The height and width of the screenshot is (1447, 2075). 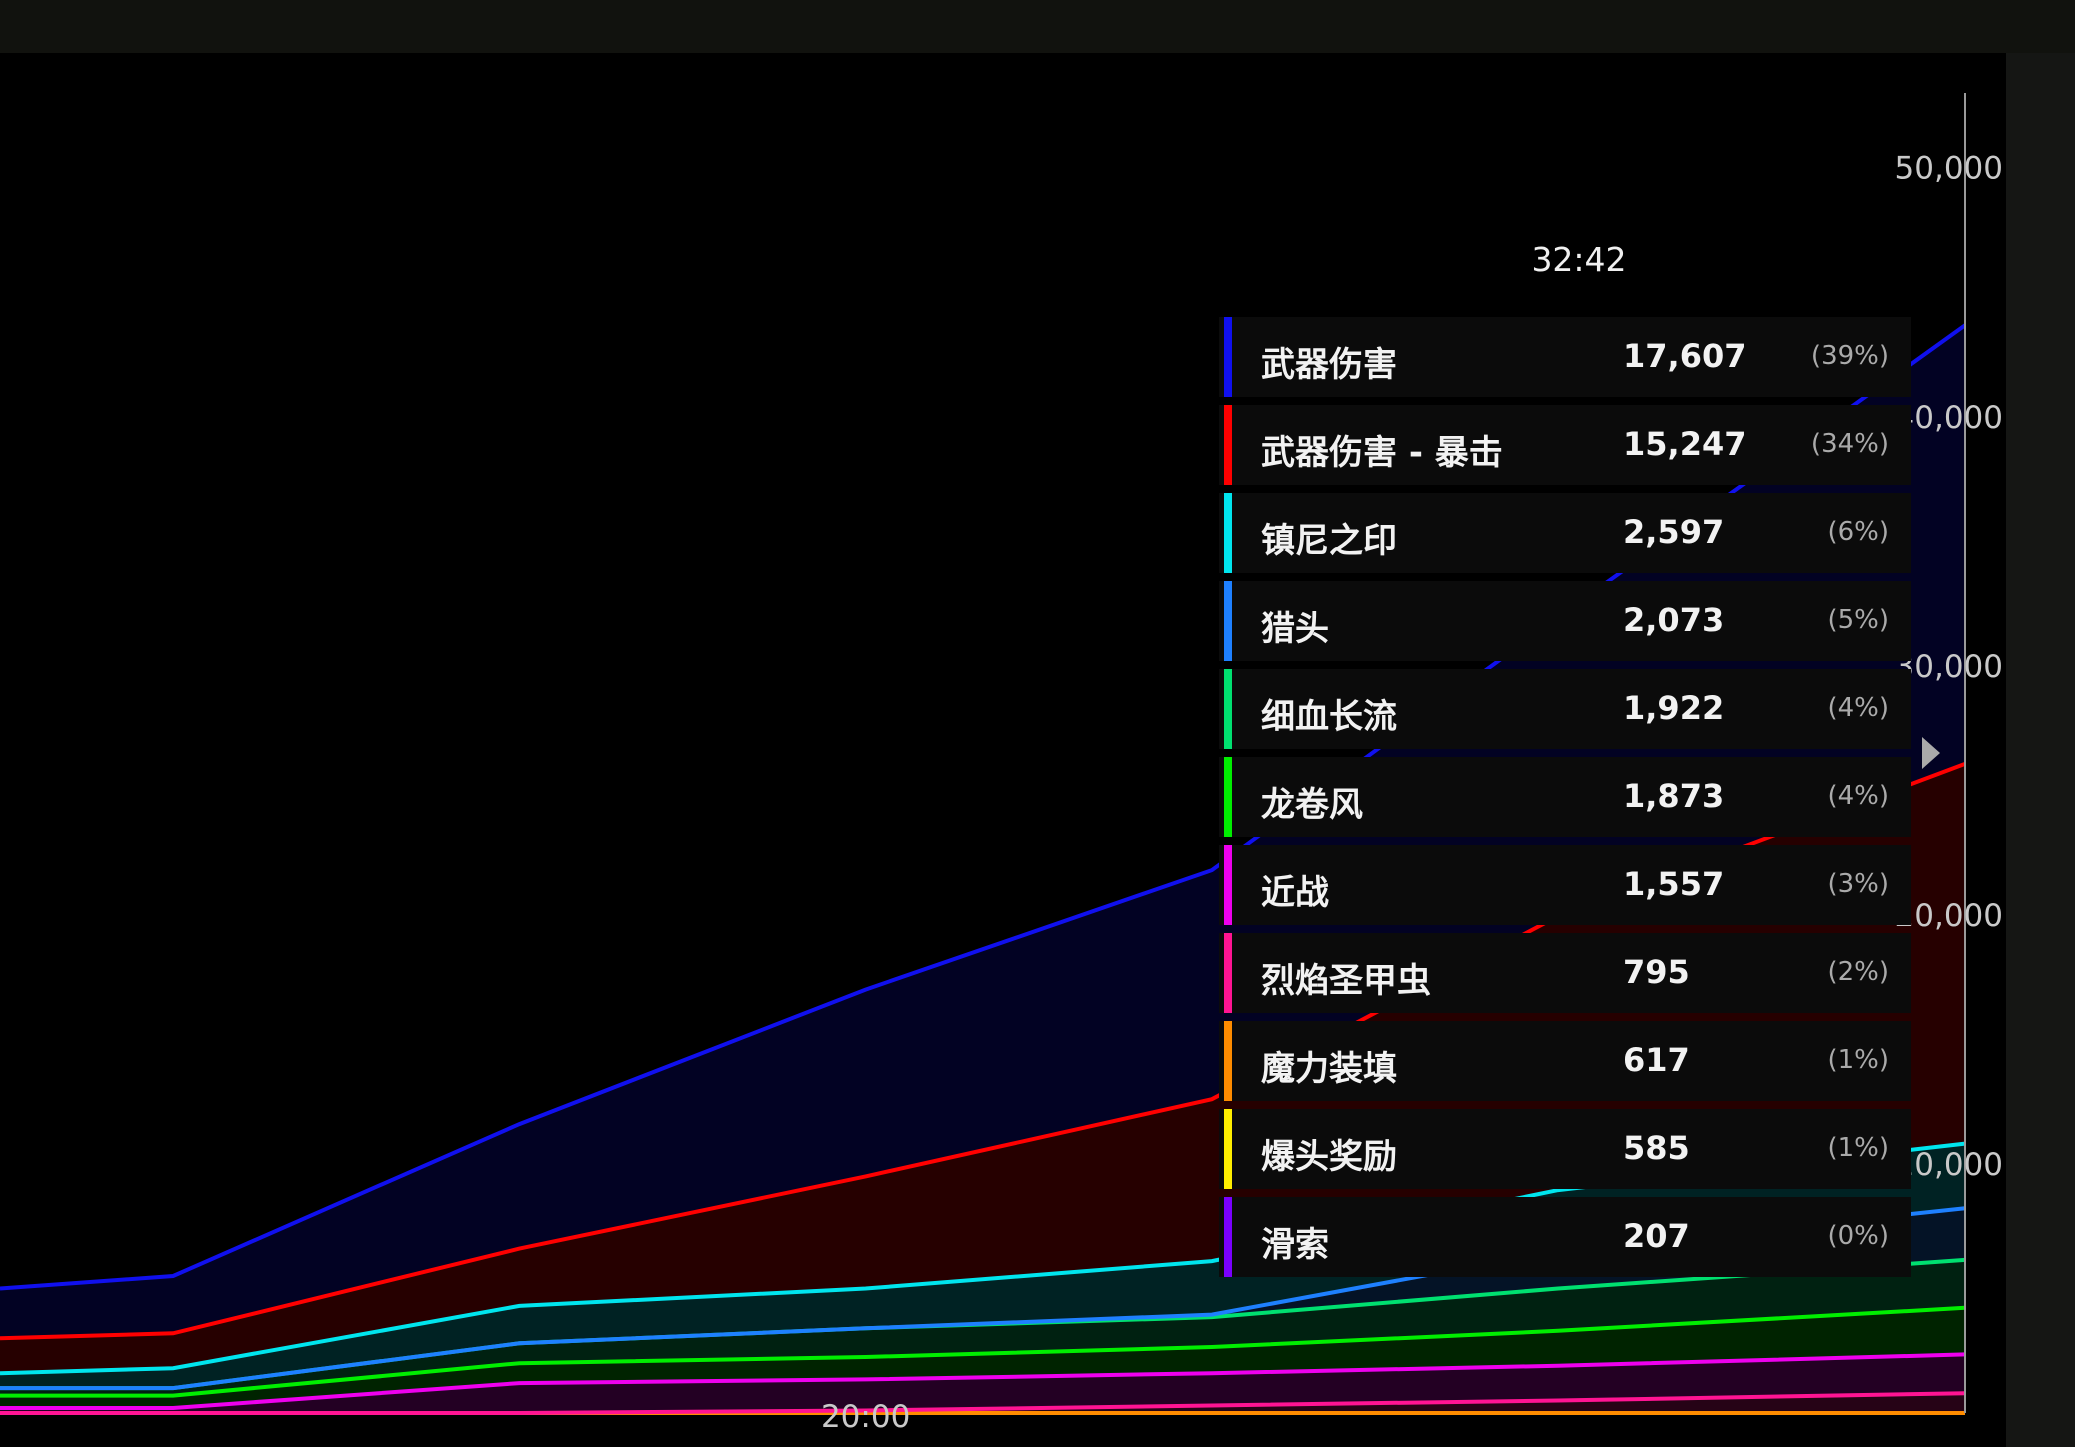 I want to click on tooltip-series-name: 镇尼之印, so click(x=1329, y=541).